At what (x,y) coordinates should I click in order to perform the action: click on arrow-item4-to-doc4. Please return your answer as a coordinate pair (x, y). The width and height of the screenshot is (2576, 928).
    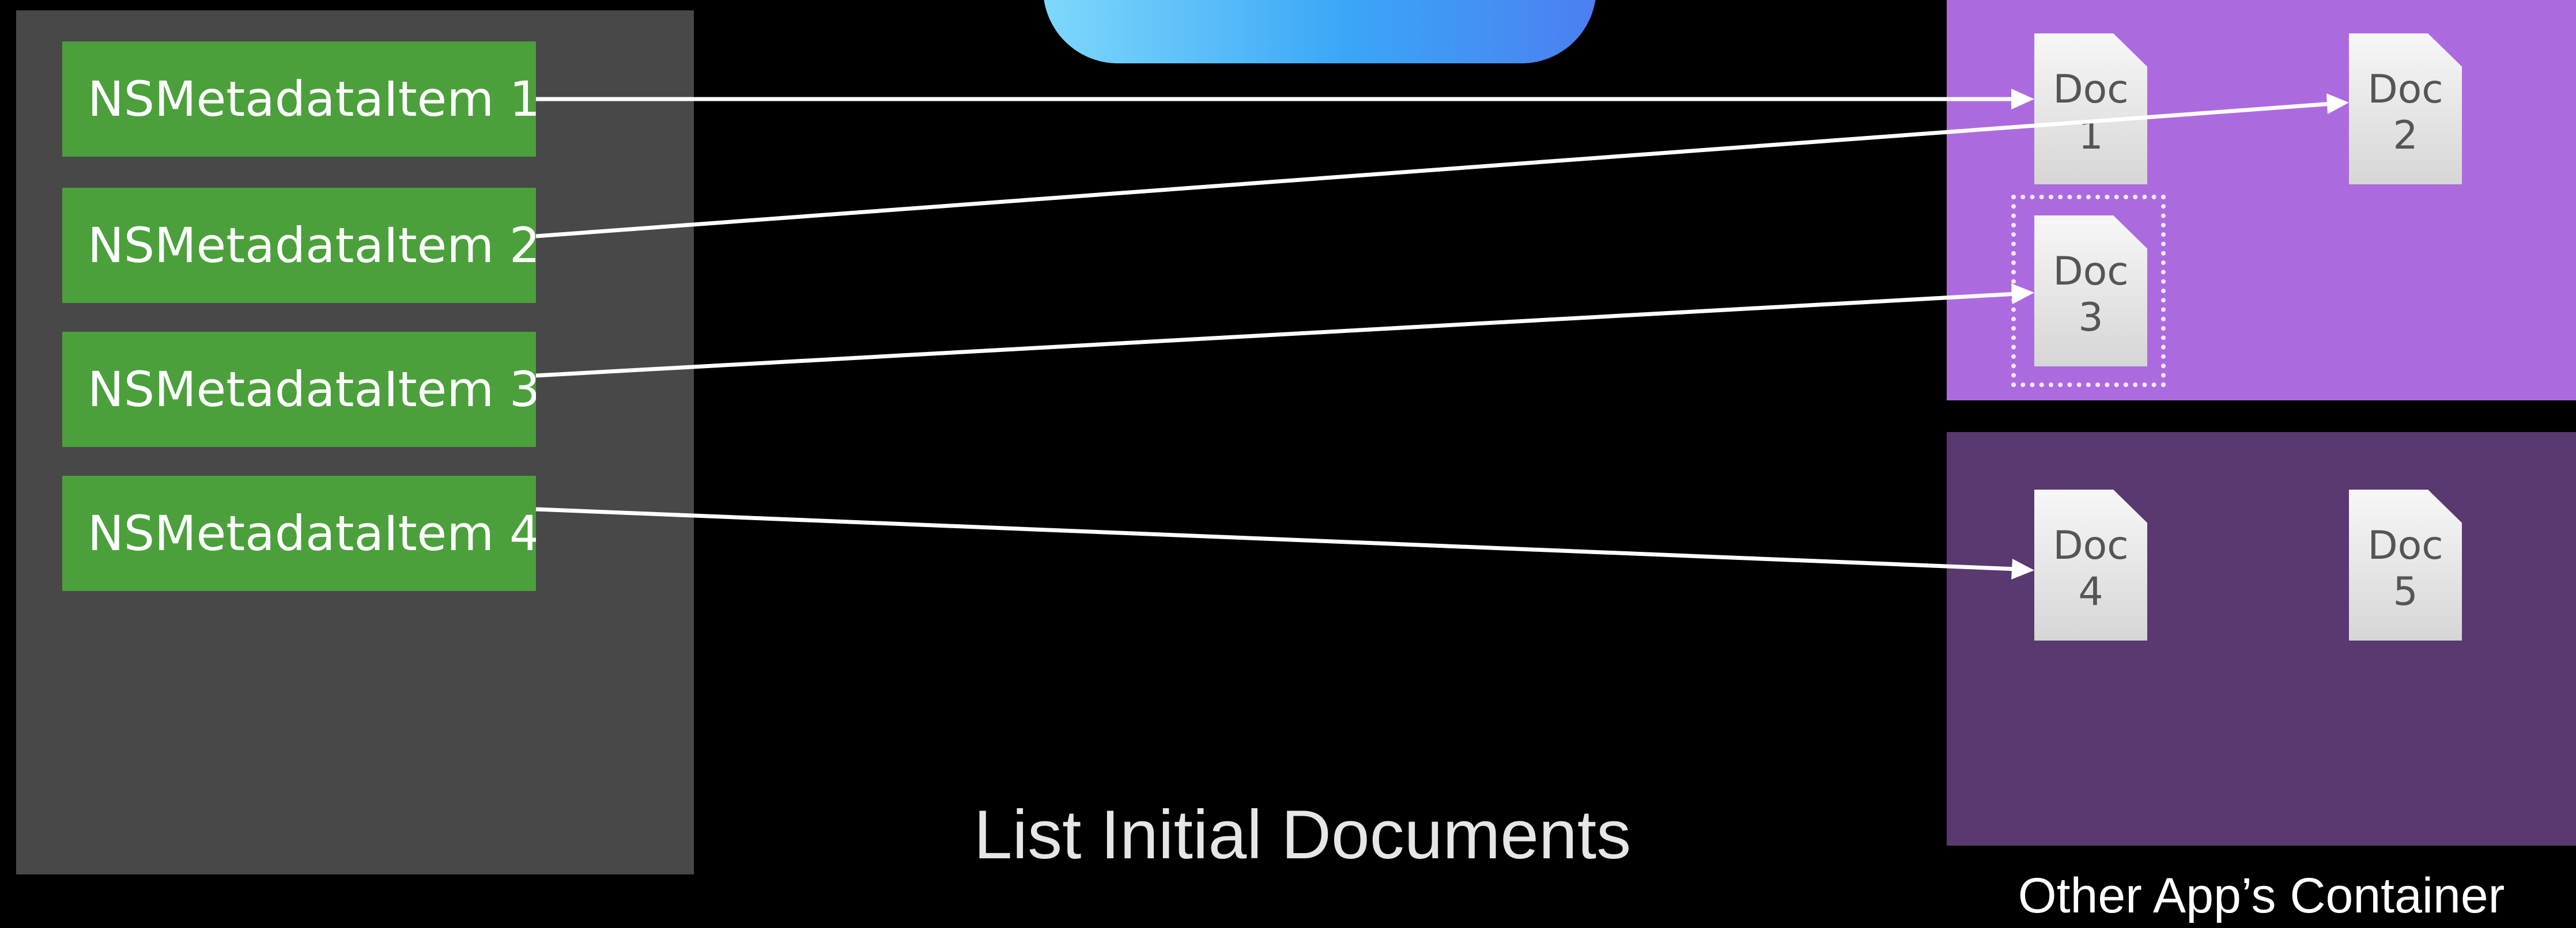
    Looking at the image, I should click on (1276, 539).